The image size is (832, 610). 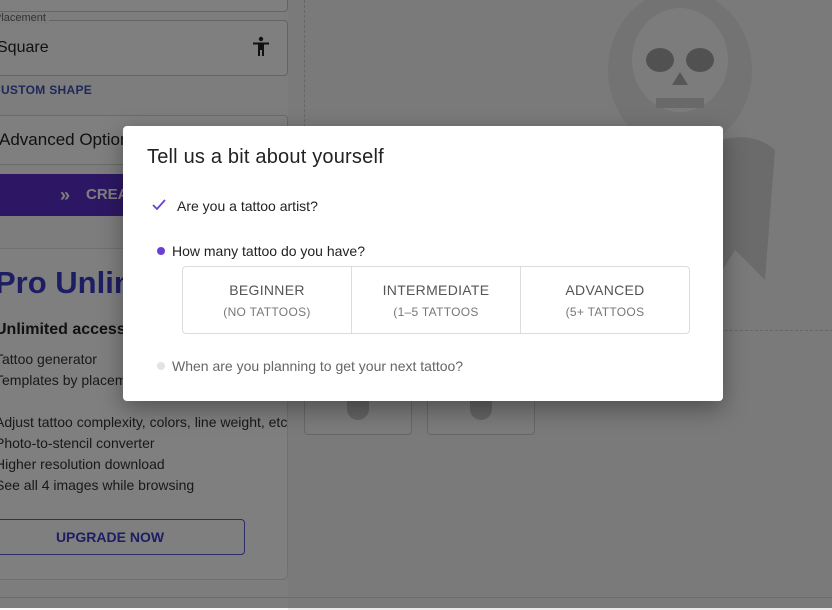 What do you see at coordinates (267, 290) in the screenshot?
I see `option-title: BEGINNER` at bounding box center [267, 290].